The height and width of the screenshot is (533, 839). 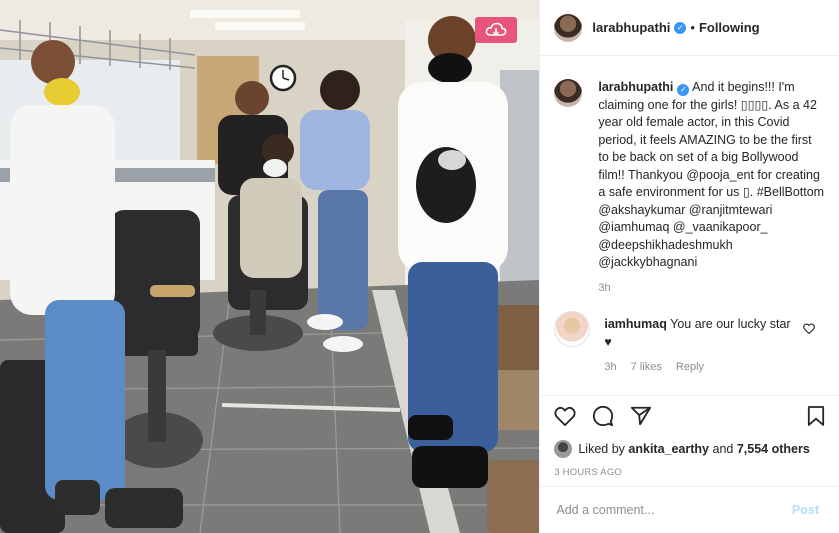 I want to click on share-icon, so click(x=641, y=418).